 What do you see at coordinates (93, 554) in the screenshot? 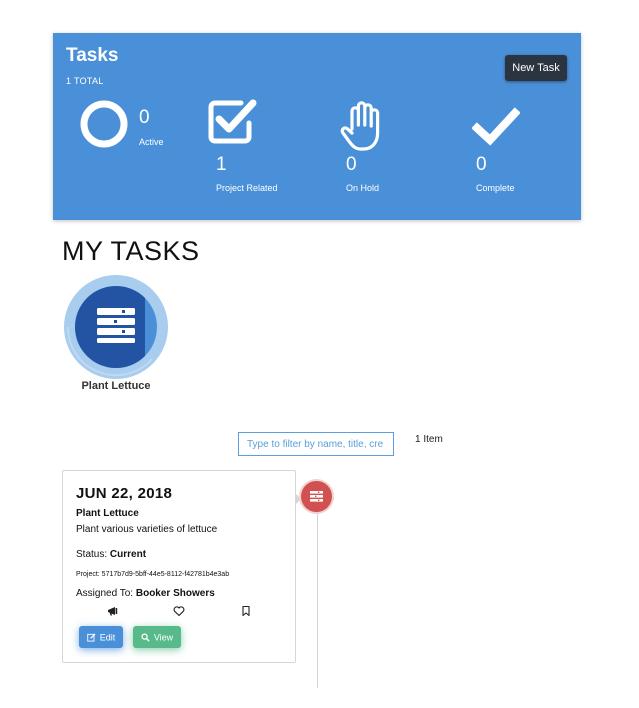
I see `status-label: Status:` at bounding box center [93, 554].